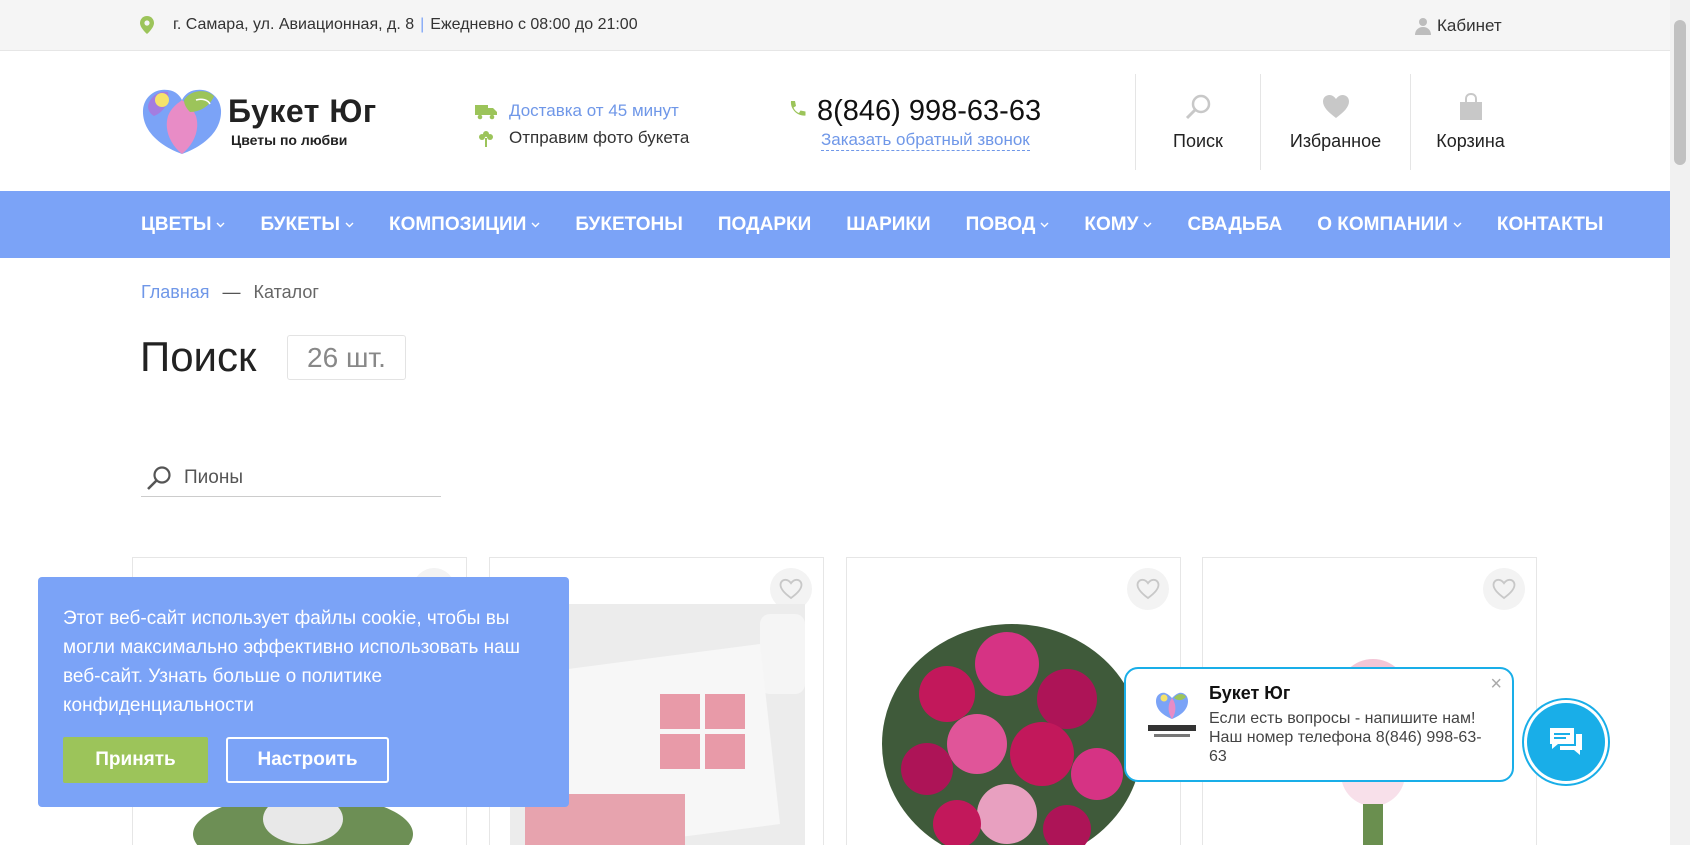 The height and width of the screenshot is (845, 1690). Describe the element at coordinates (286, 292) in the screenshot. I see `breadcrumb-current: Каталог` at that location.